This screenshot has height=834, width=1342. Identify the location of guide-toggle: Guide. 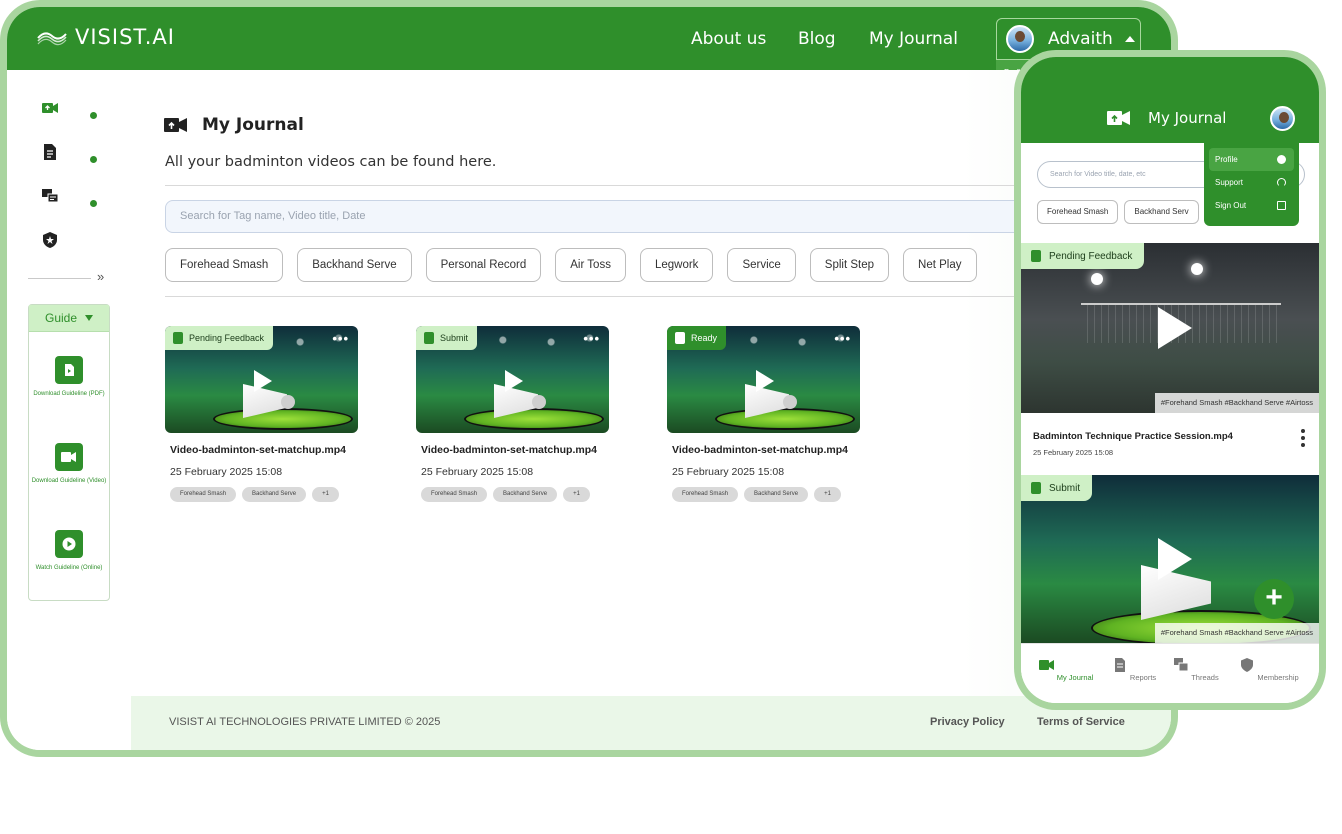
(69, 318).